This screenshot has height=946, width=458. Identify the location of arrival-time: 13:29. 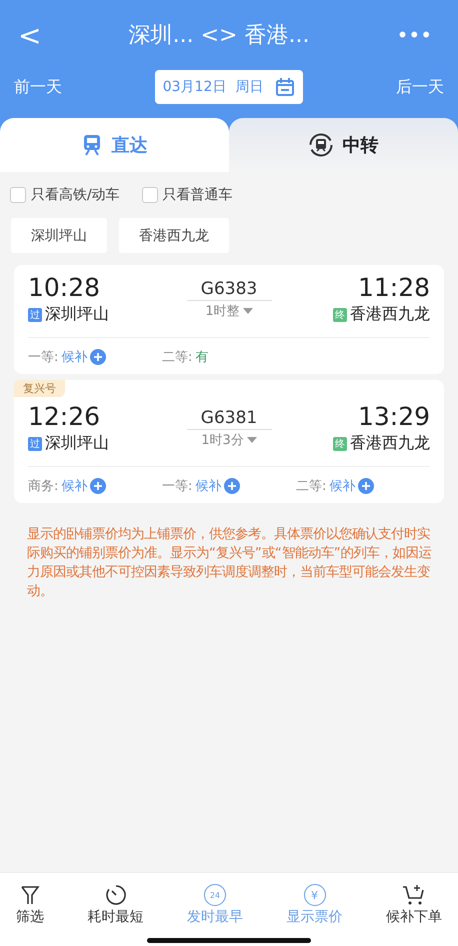
(394, 416).